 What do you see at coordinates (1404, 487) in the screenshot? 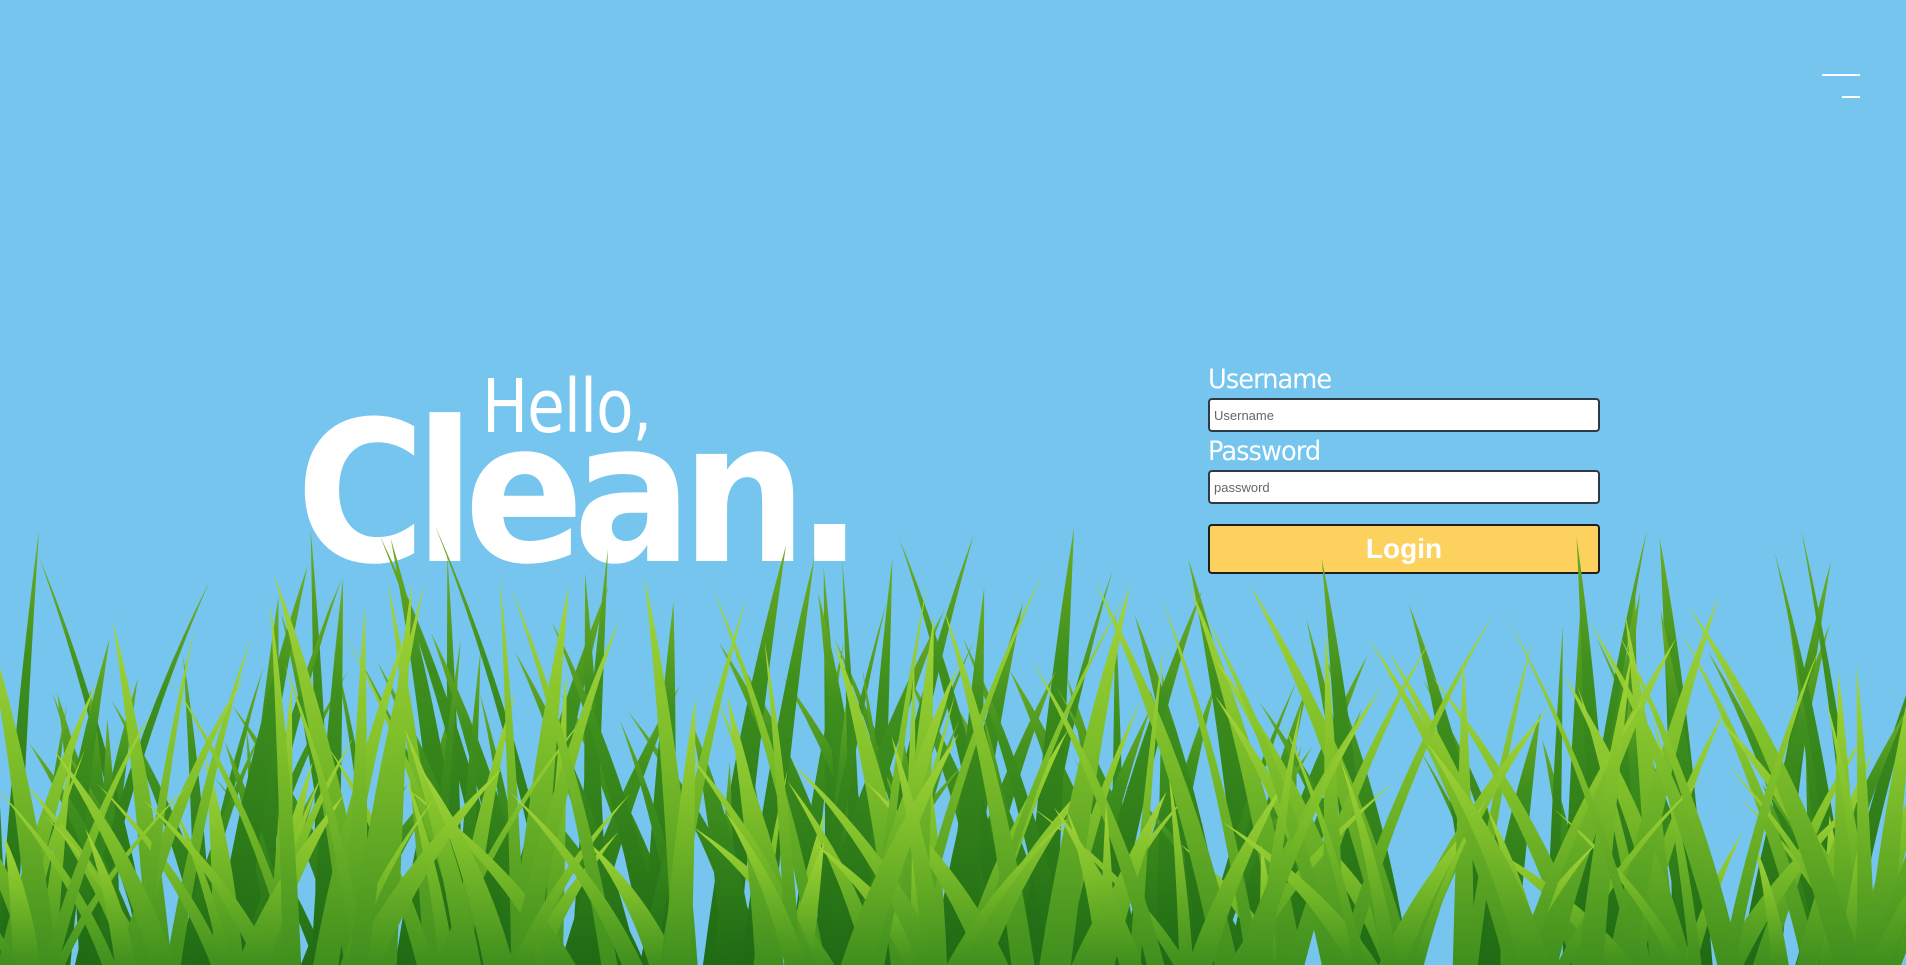
I see `password-input` at bounding box center [1404, 487].